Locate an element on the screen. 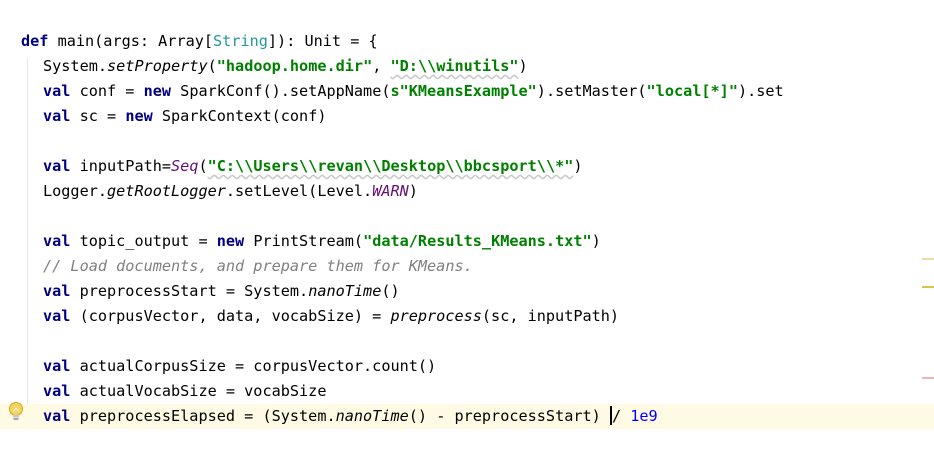 Image resolution: width=934 pixels, height=452 pixels. code-text: actualCorpusSize = corpusVector.count() is located at coordinates (253, 366).